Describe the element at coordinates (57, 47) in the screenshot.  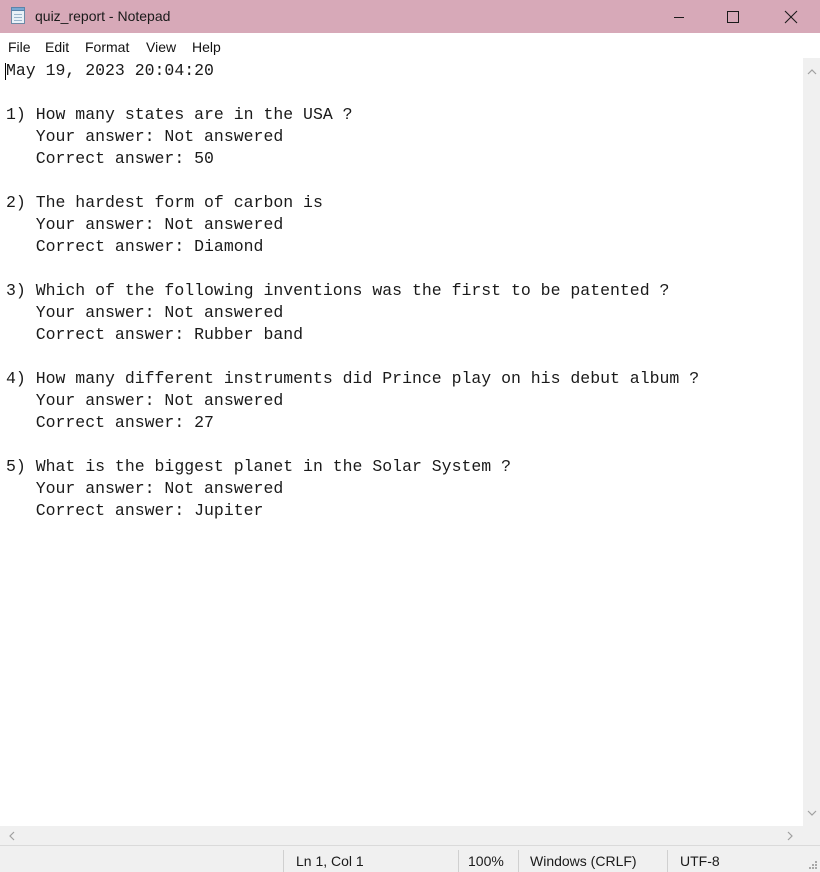
I see `menu-edit: Edit` at that location.